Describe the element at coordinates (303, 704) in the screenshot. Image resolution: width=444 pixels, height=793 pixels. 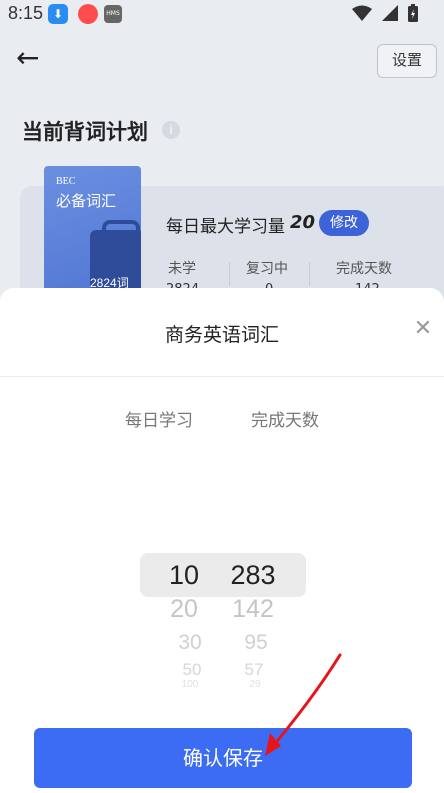
I see `annotation-arrow` at that location.